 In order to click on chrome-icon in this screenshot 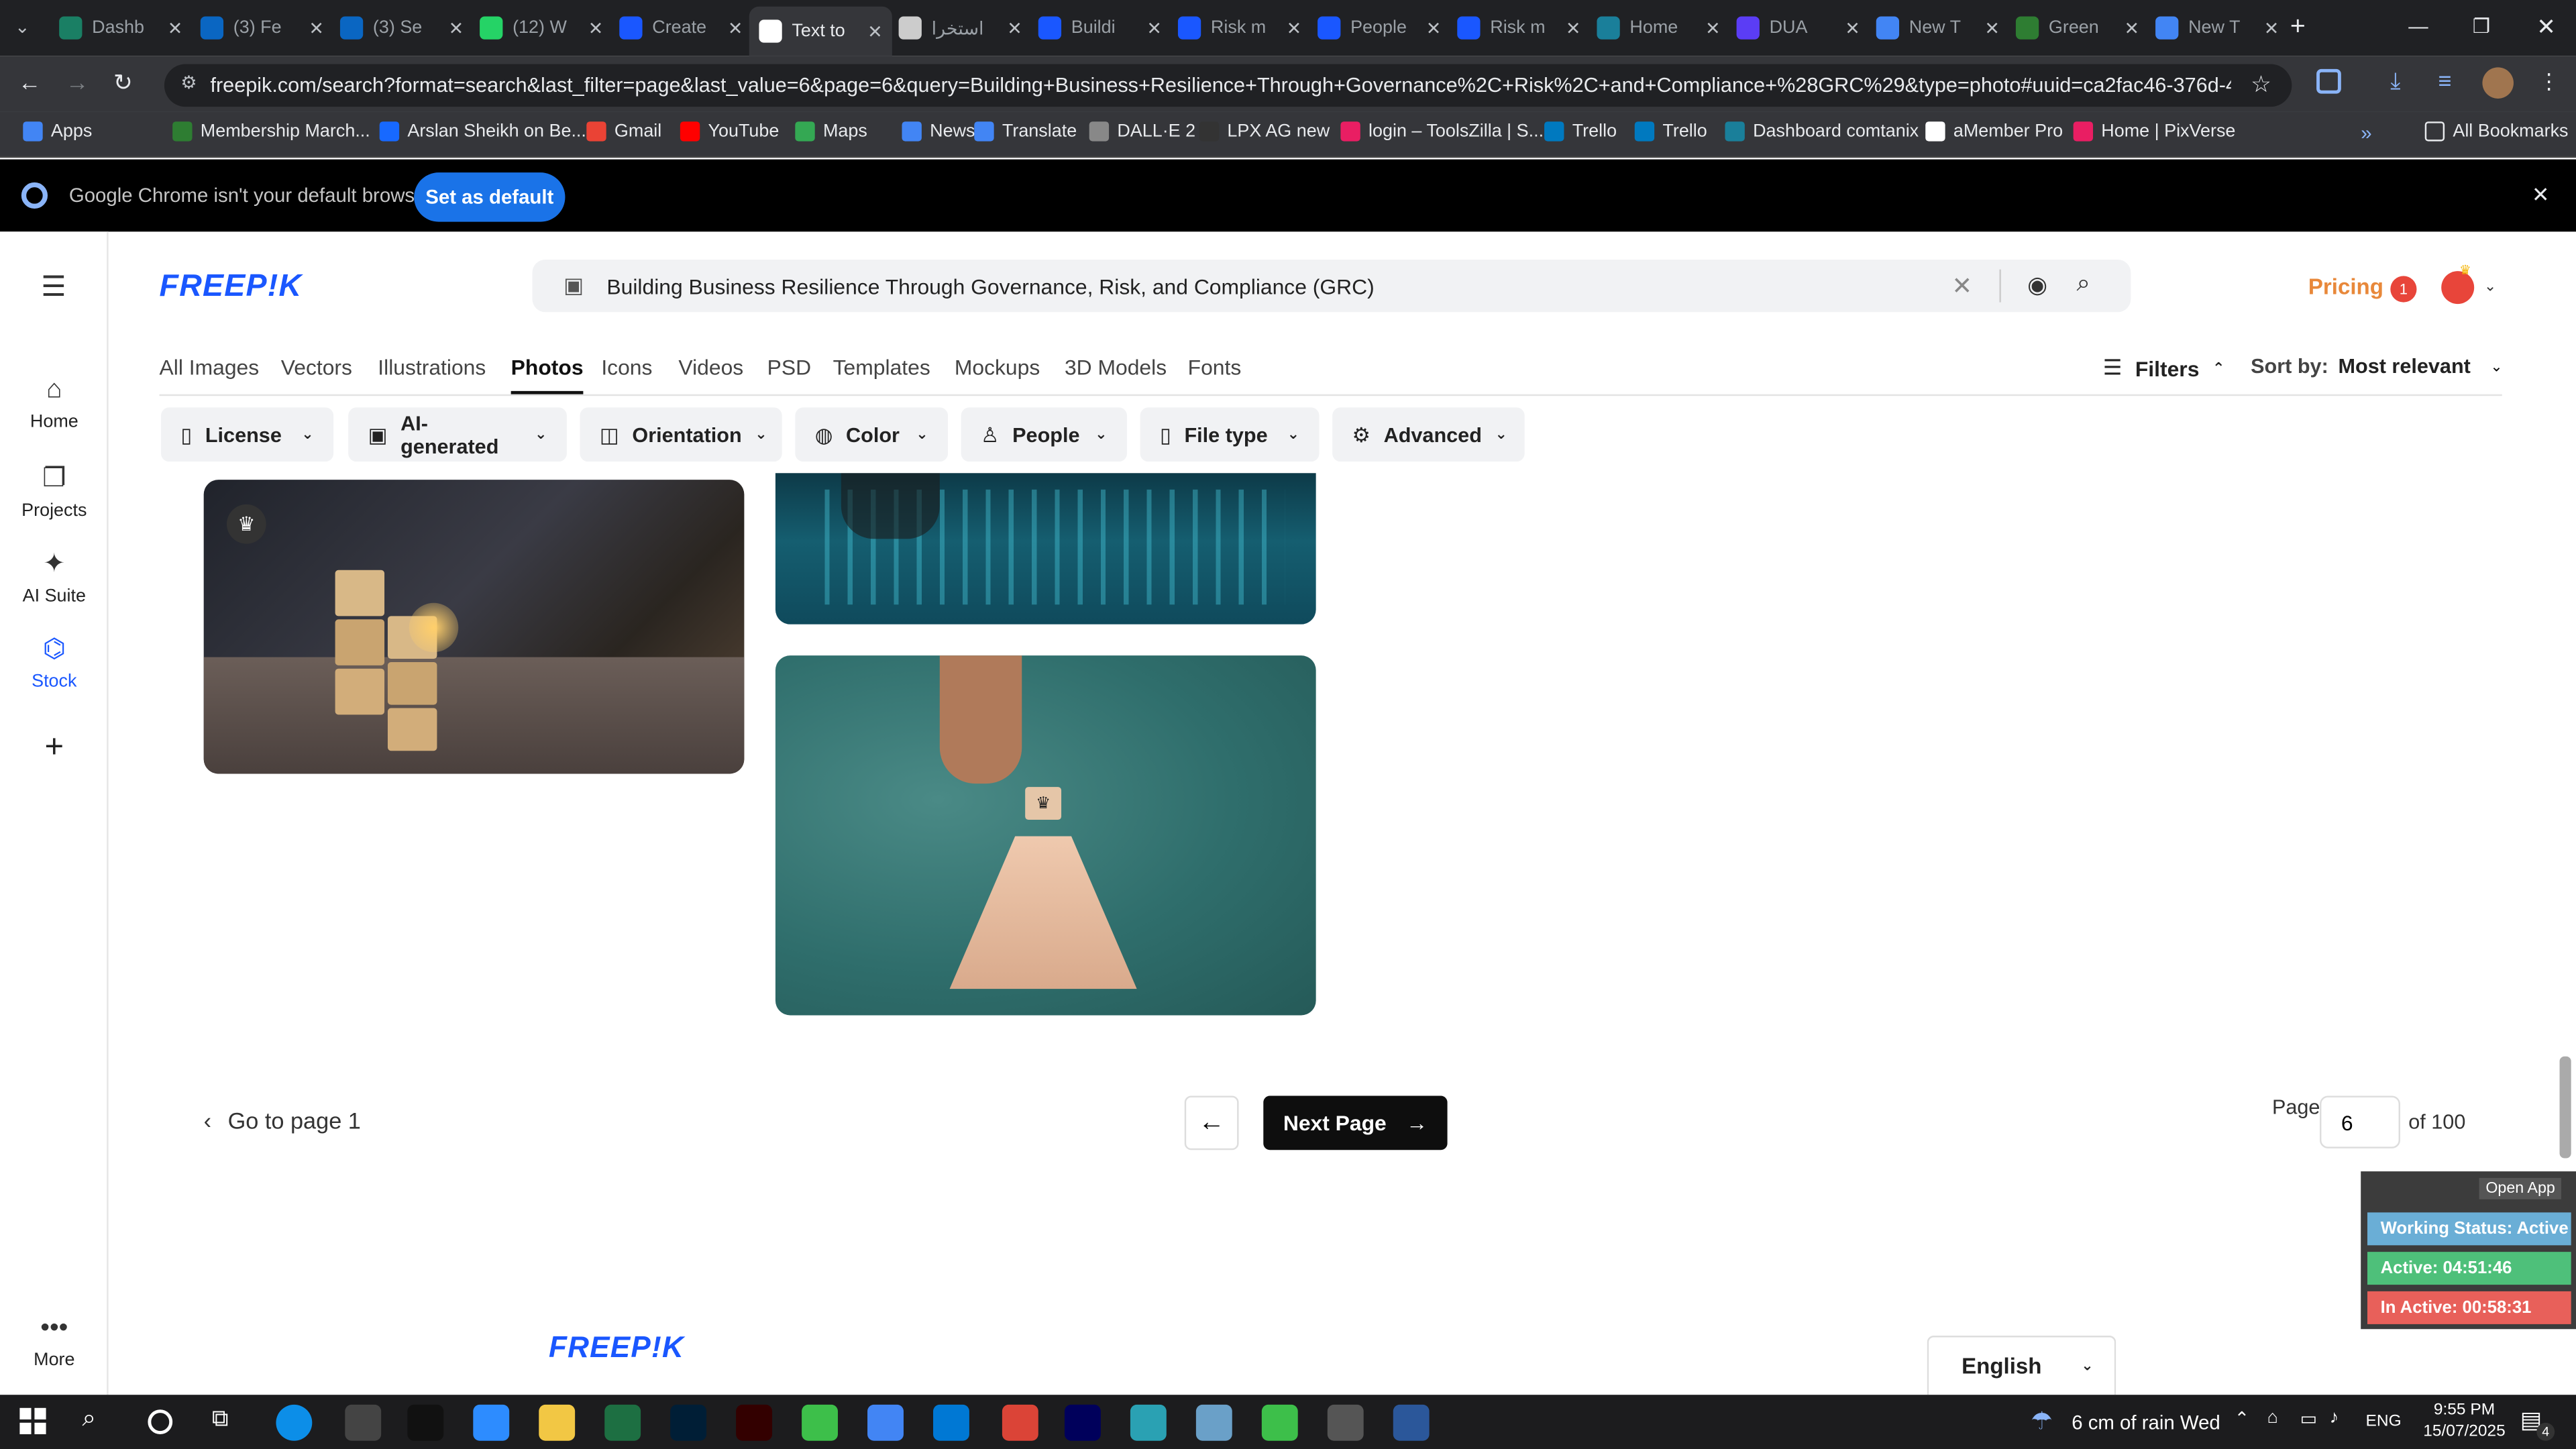, I will do `click(885, 1422)`.